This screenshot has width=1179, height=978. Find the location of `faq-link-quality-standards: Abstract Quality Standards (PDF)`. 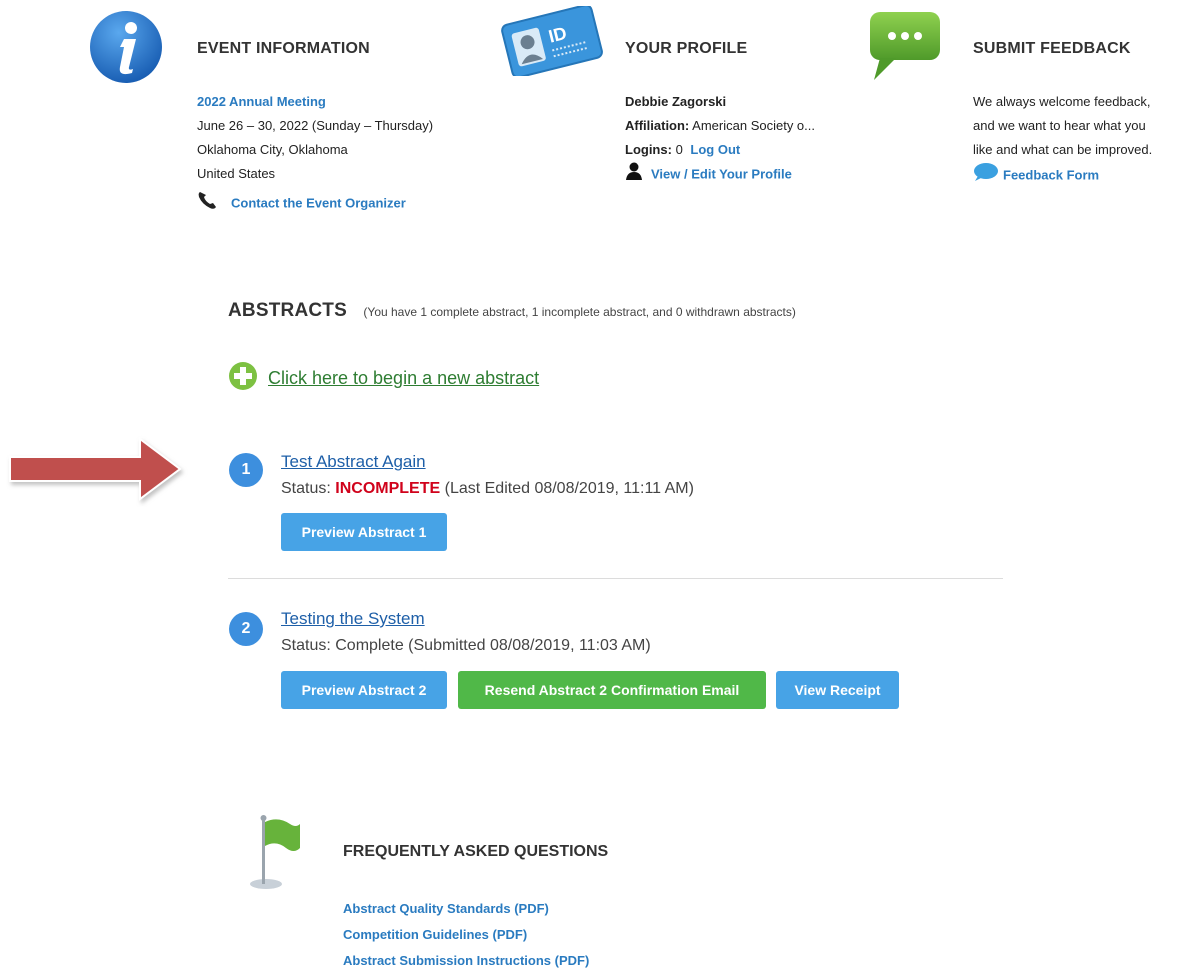

faq-link-quality-standards: Abstract Quality Standards (PDF) is located at coordinates (446, 908).